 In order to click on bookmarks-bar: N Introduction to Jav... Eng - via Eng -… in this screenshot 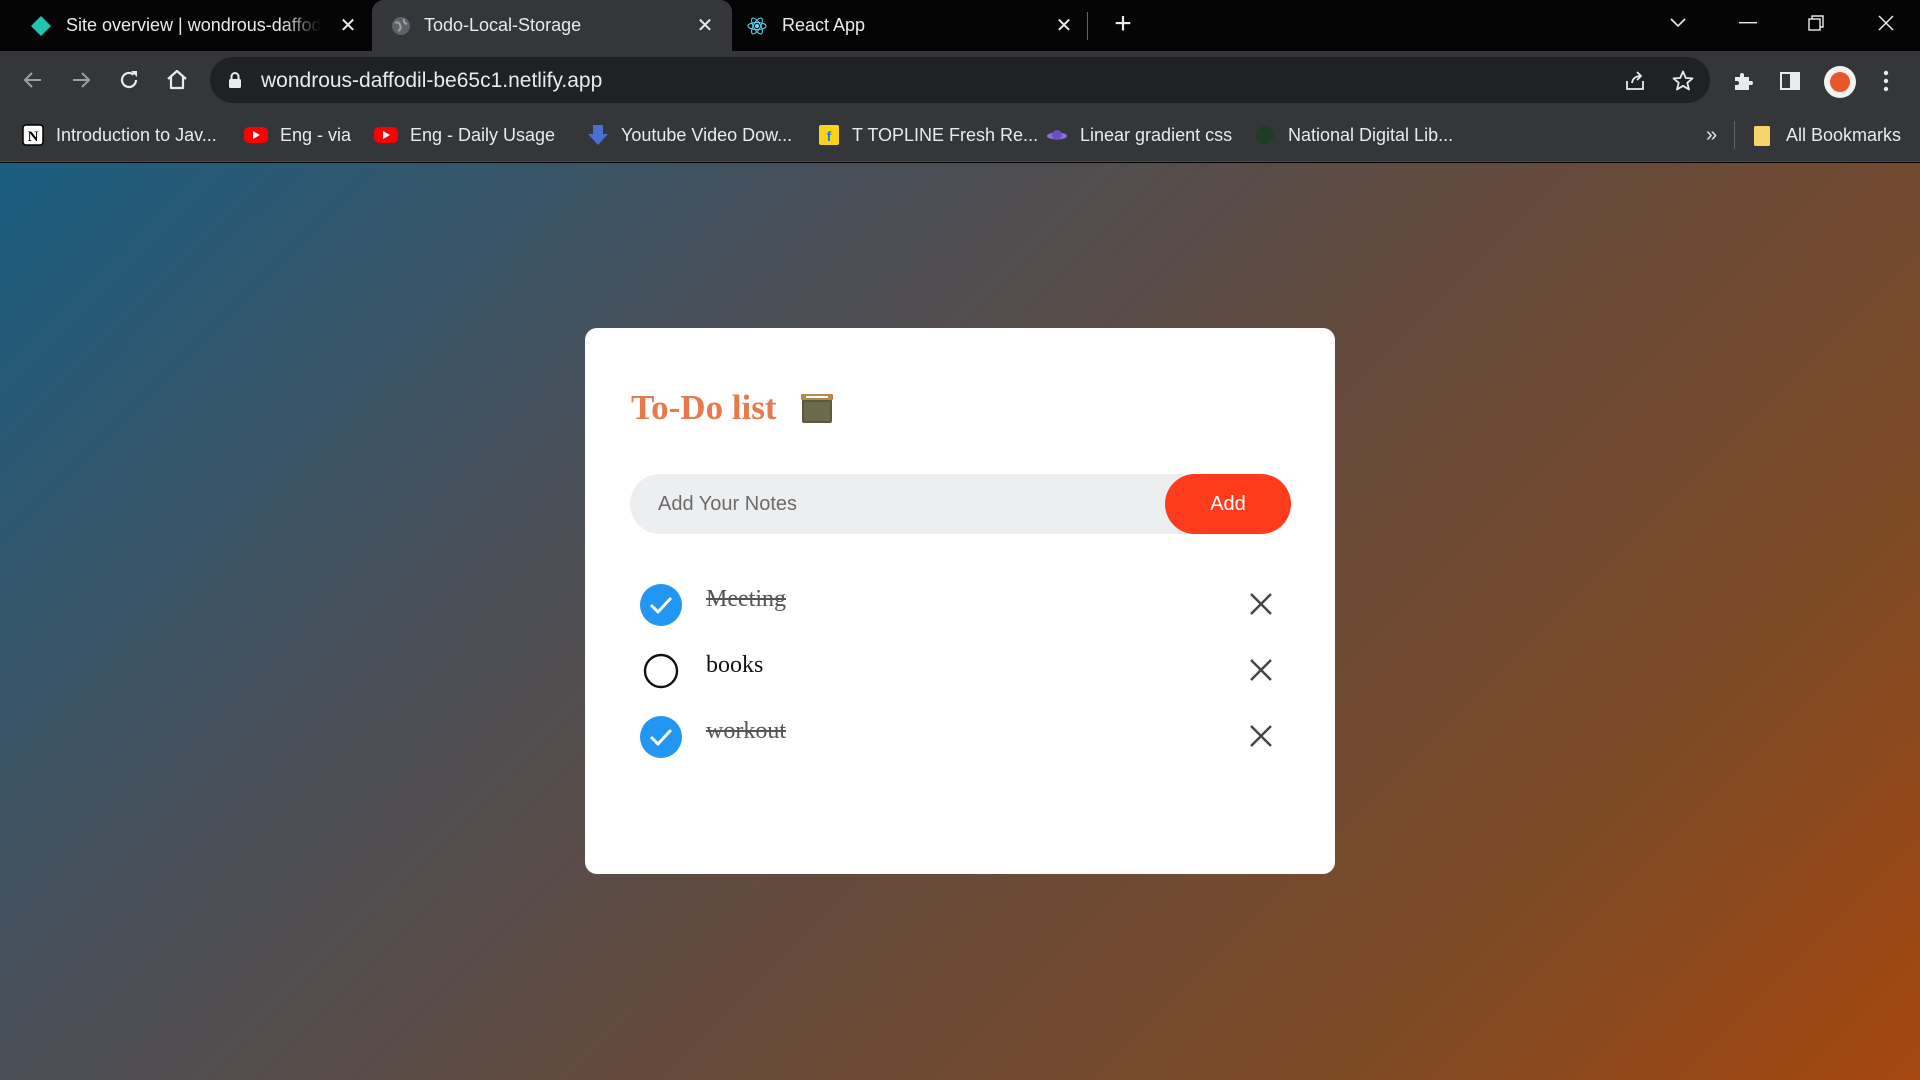, I will do `click(960, 135)`.